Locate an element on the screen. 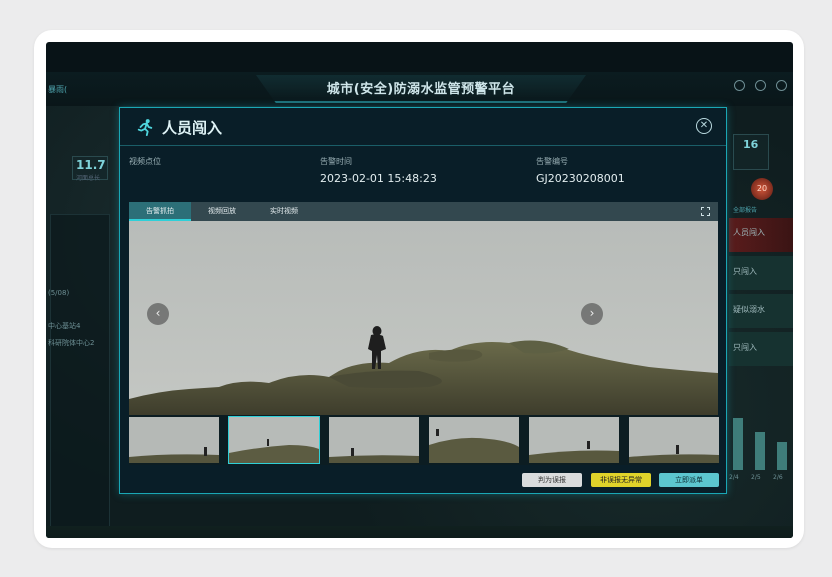  alarm-number-value: GJ20230208001 is located at coordinates (580, 178).